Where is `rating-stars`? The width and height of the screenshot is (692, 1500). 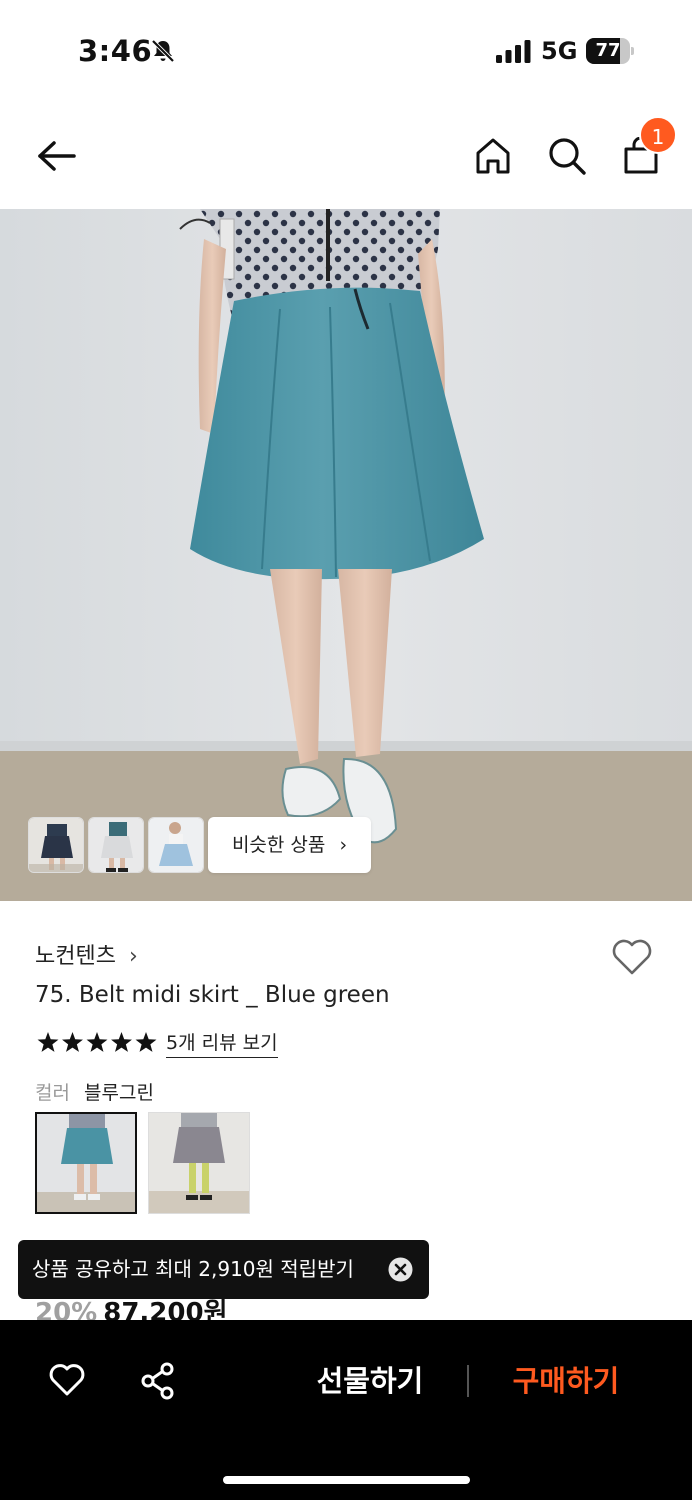
rating-stars is located at coordinates (97, 1042).